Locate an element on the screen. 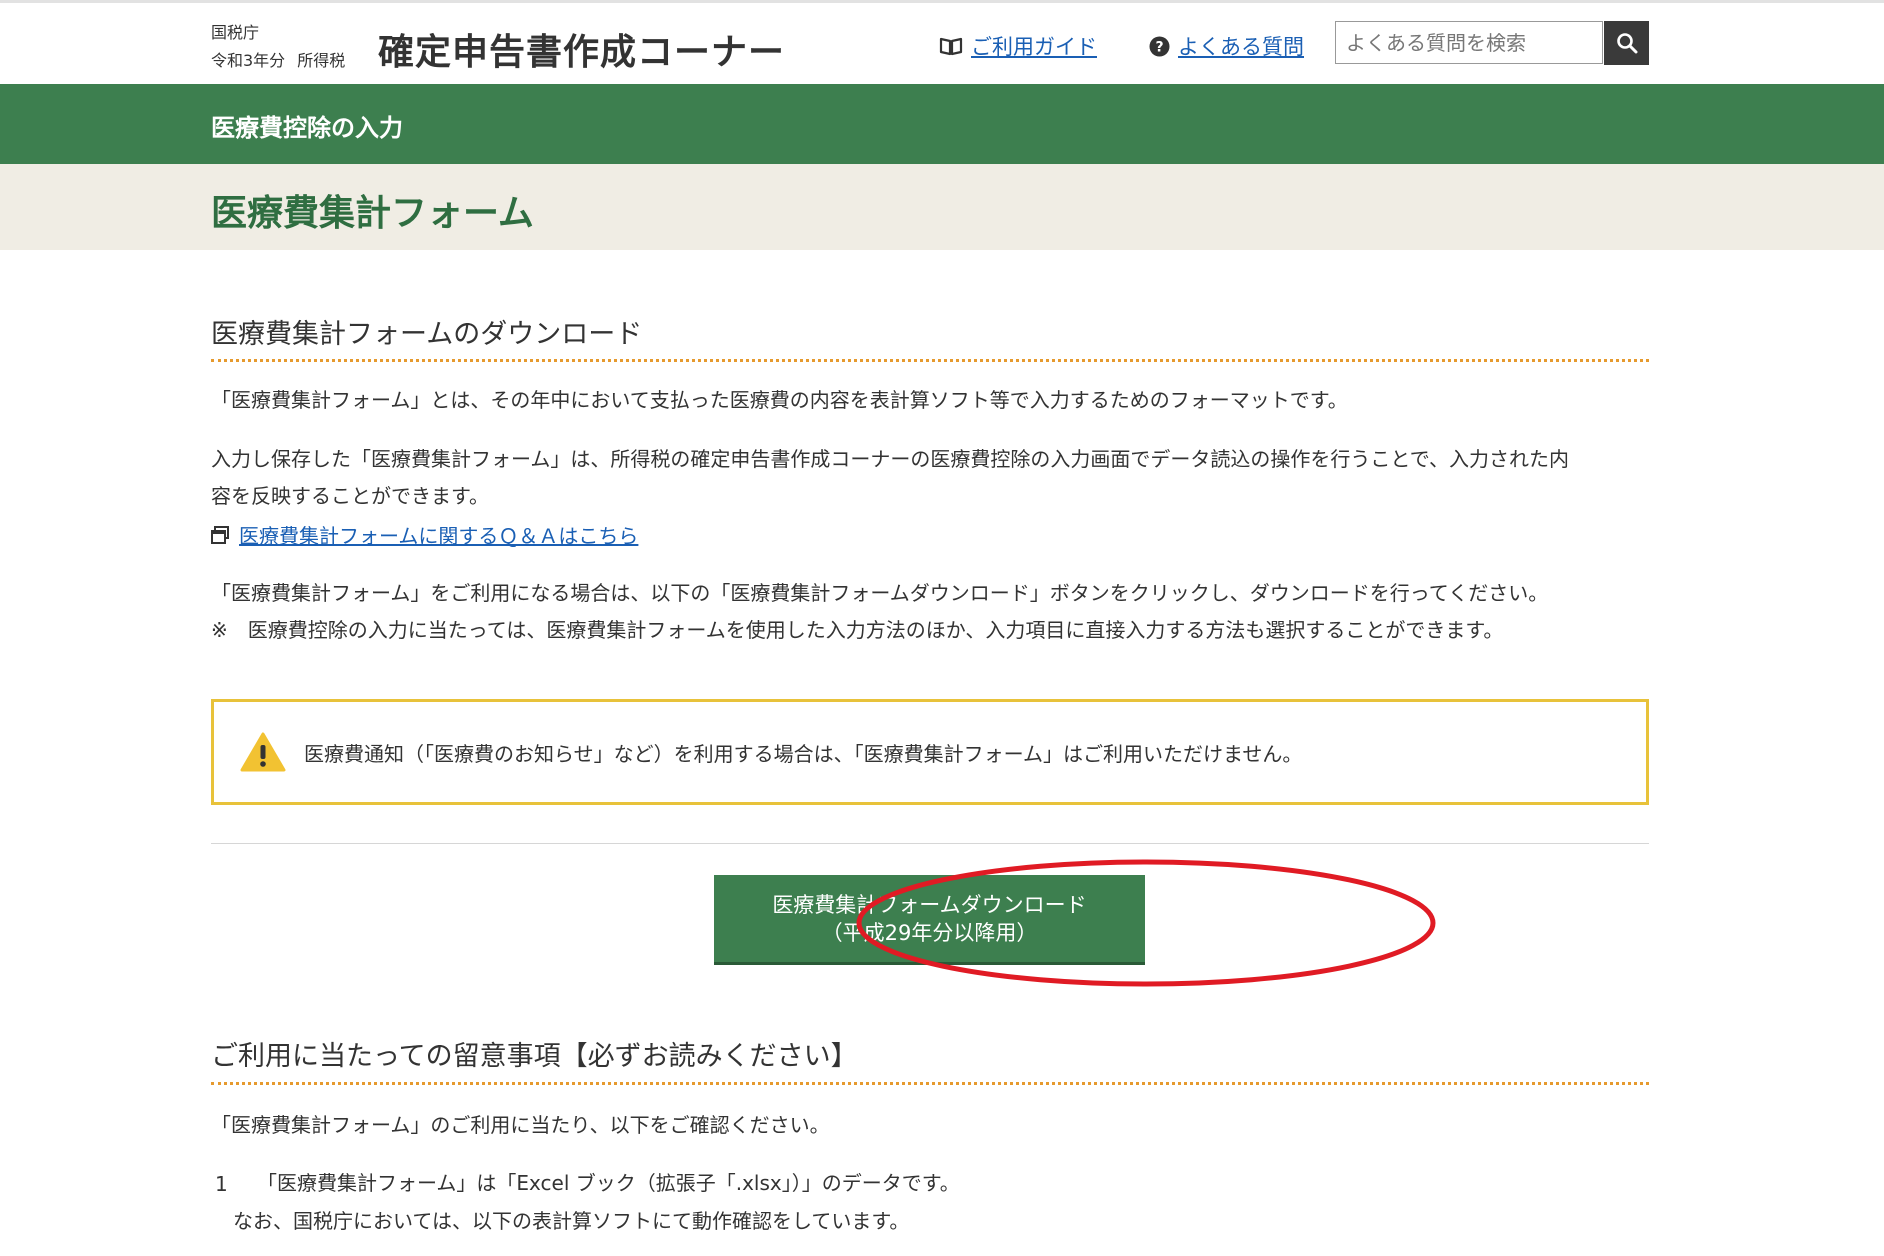  download-section-title: 医療費集計フォームのダウンロード is located at coordinates (427, 334).